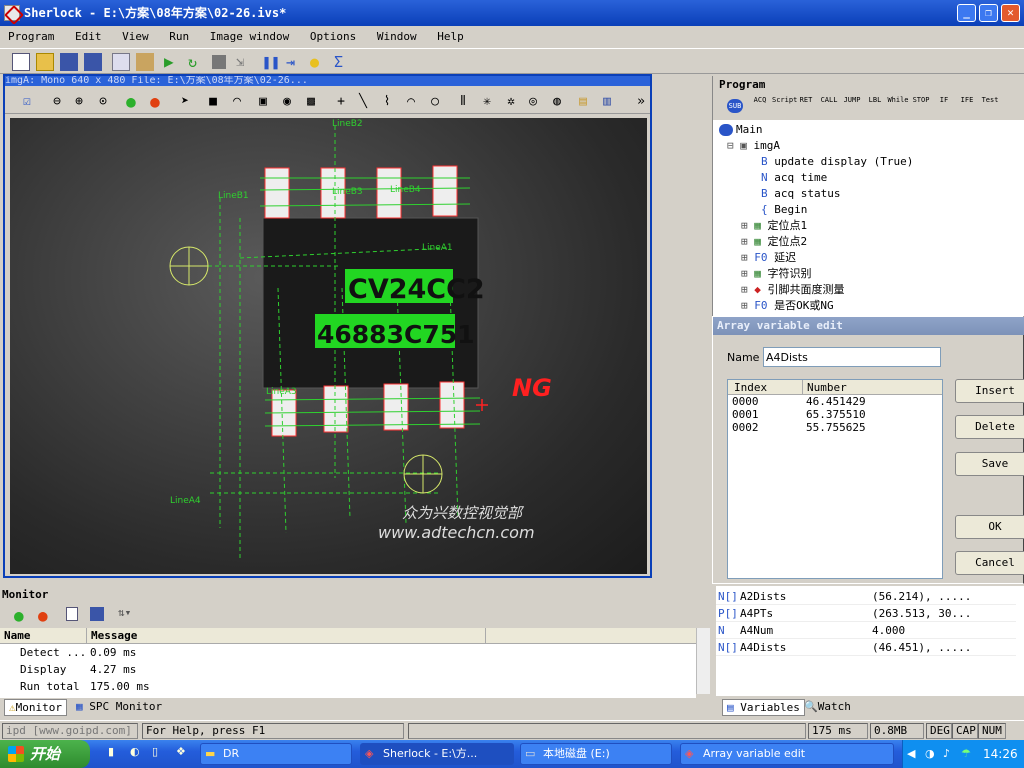 This screenshot has height=768, width=1024. What do you see at coordinates (103, 102) in the screenshot?
I see `zoom-fit-icon: ⊙` at bounding box center [103, 102].